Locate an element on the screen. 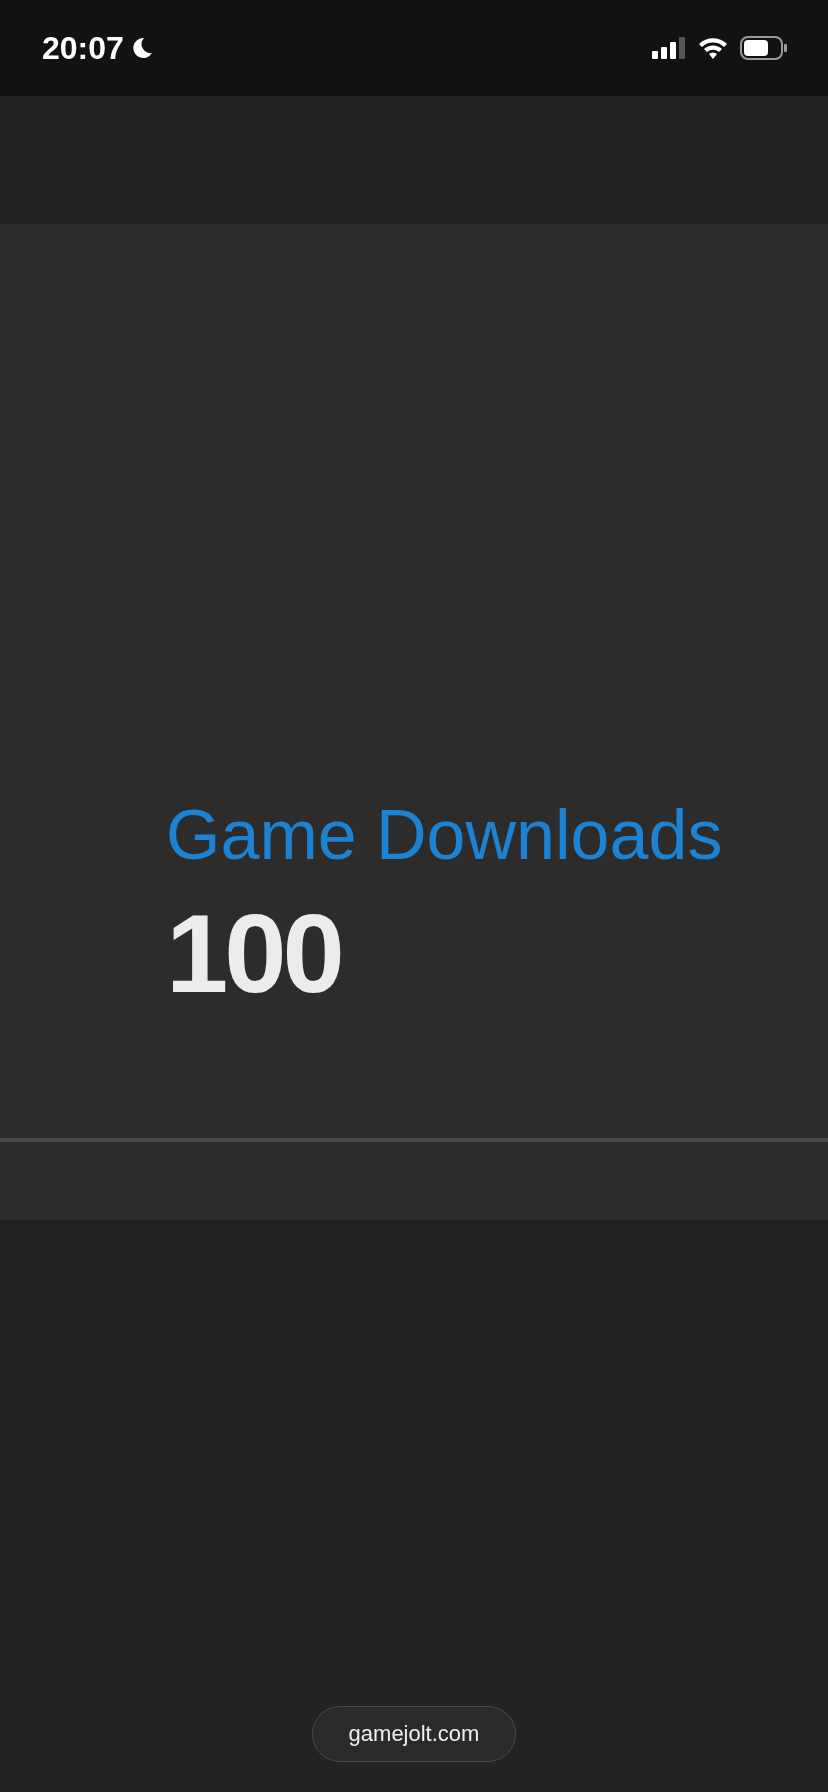 Image resolution: width=828 pixels, height=1792 pixels. status-time: 20:07 is located at coordinates (83, 48).